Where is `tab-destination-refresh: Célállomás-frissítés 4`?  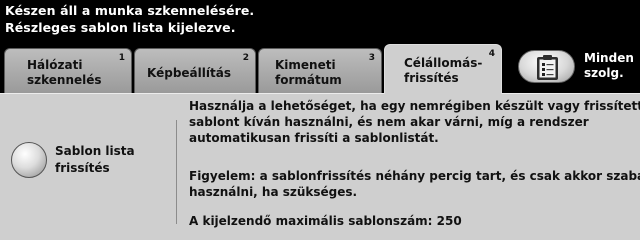 tab-destination-refresh: Célállomás-frissítés 4 is located at coordinates (443, 69).